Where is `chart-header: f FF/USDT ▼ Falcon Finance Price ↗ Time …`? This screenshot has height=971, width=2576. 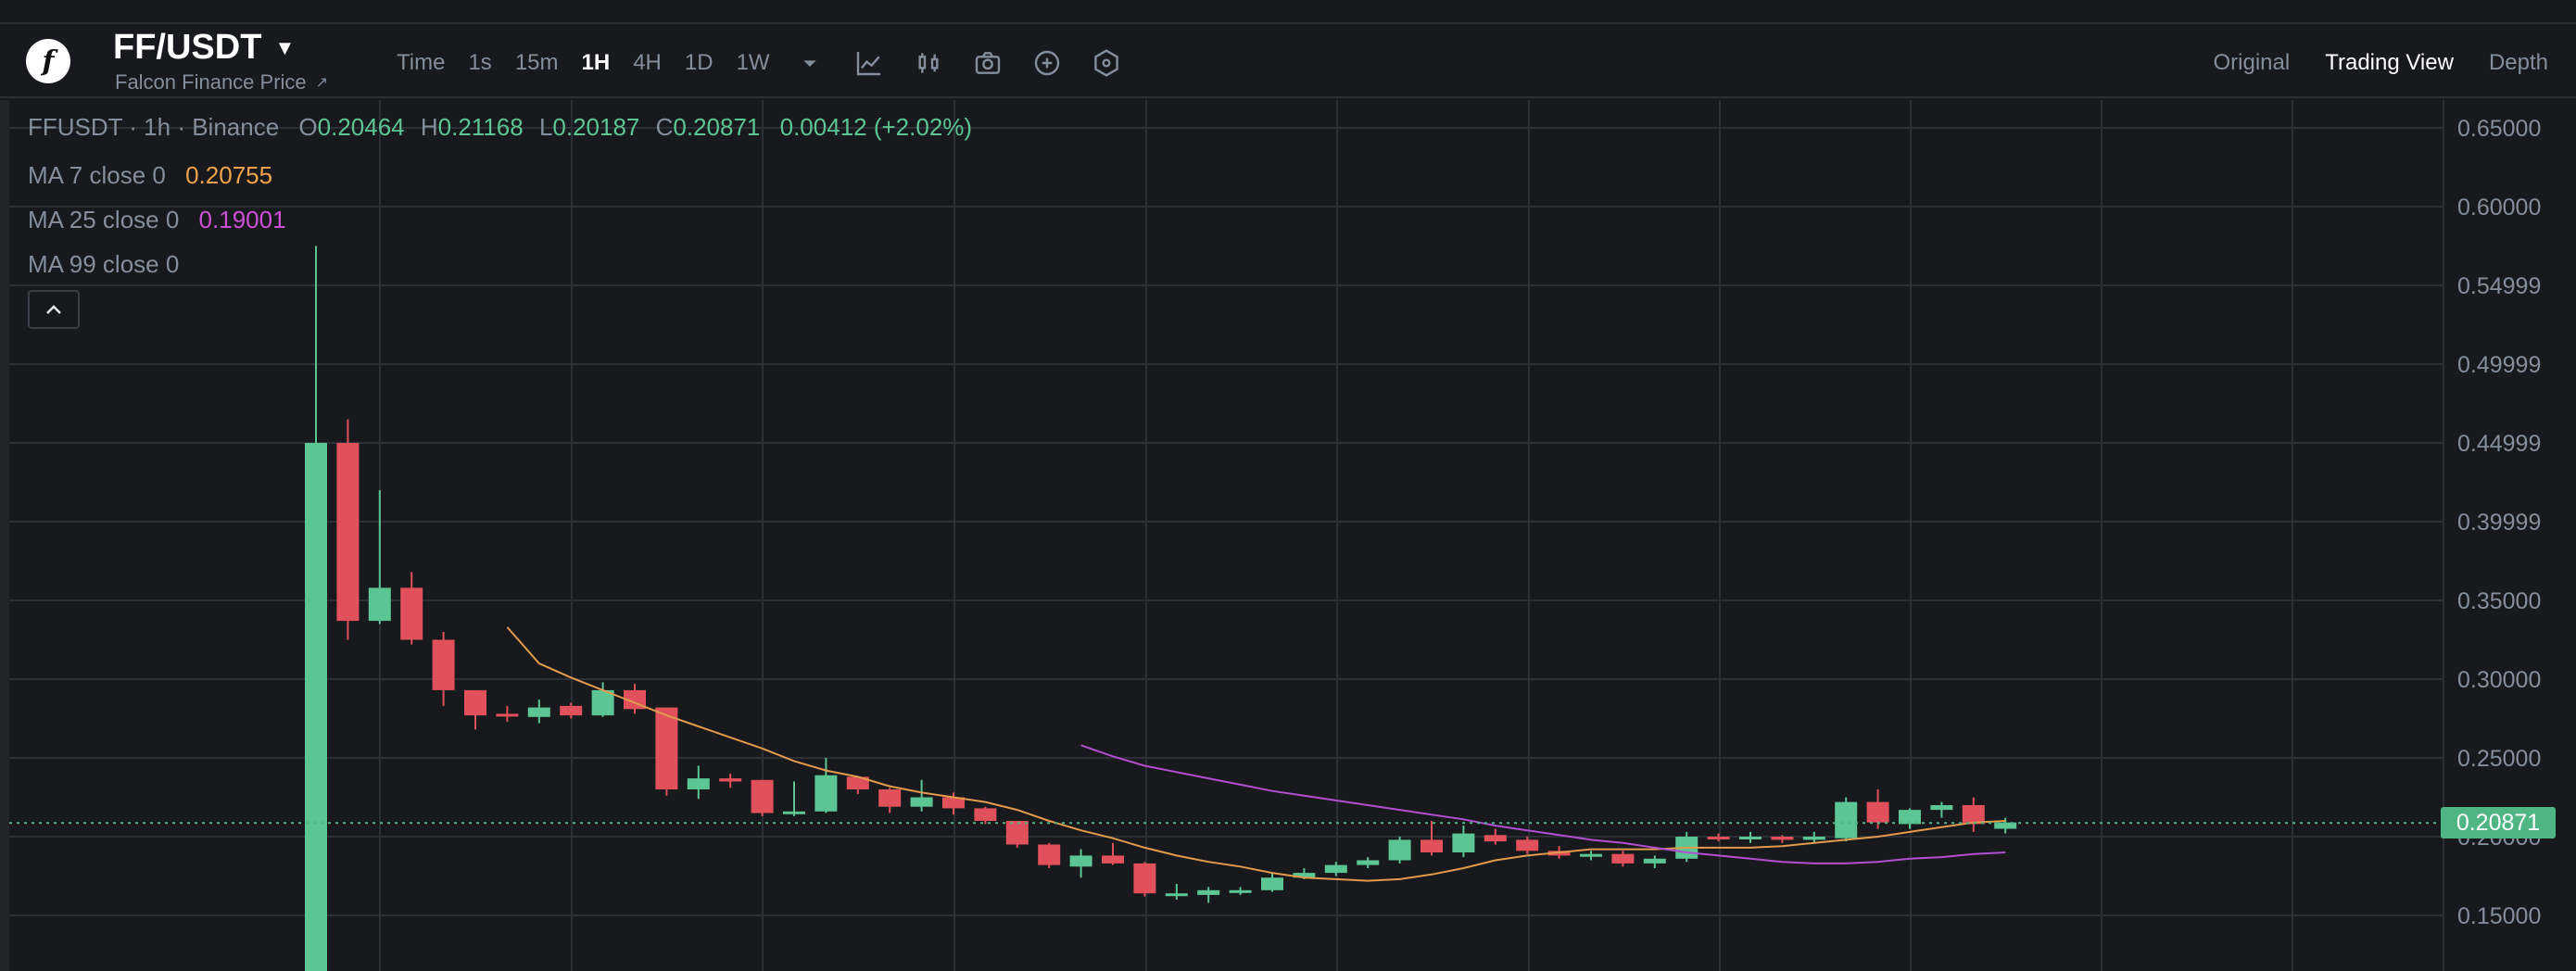 chart-header: f FF/USDT ▼ Falcon Finance Price ↗ Time … is located at coordinates (1288, 62).